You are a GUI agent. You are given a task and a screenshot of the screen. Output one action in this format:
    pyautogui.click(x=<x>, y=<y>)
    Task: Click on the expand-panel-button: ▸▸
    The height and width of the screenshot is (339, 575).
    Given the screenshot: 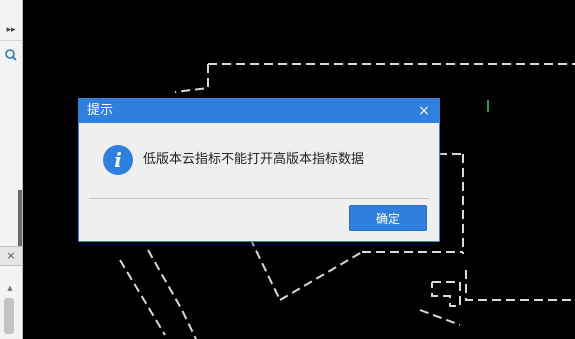 What is the action you would take?
    pyautogui.click(x=11, y=30)
    